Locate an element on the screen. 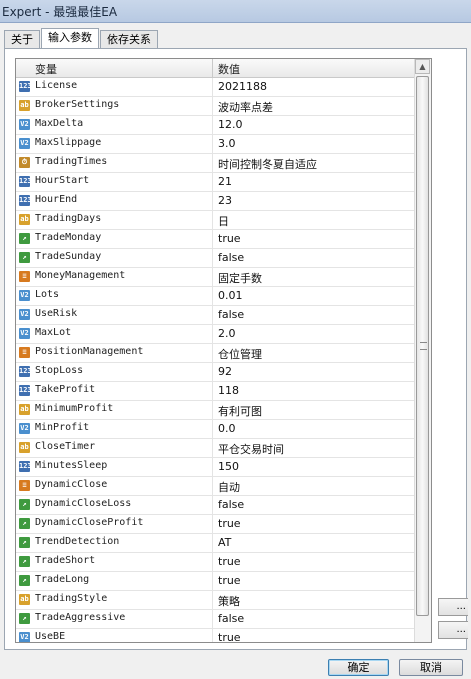  param-value: 0.0 is located at coordinates (227, 428).